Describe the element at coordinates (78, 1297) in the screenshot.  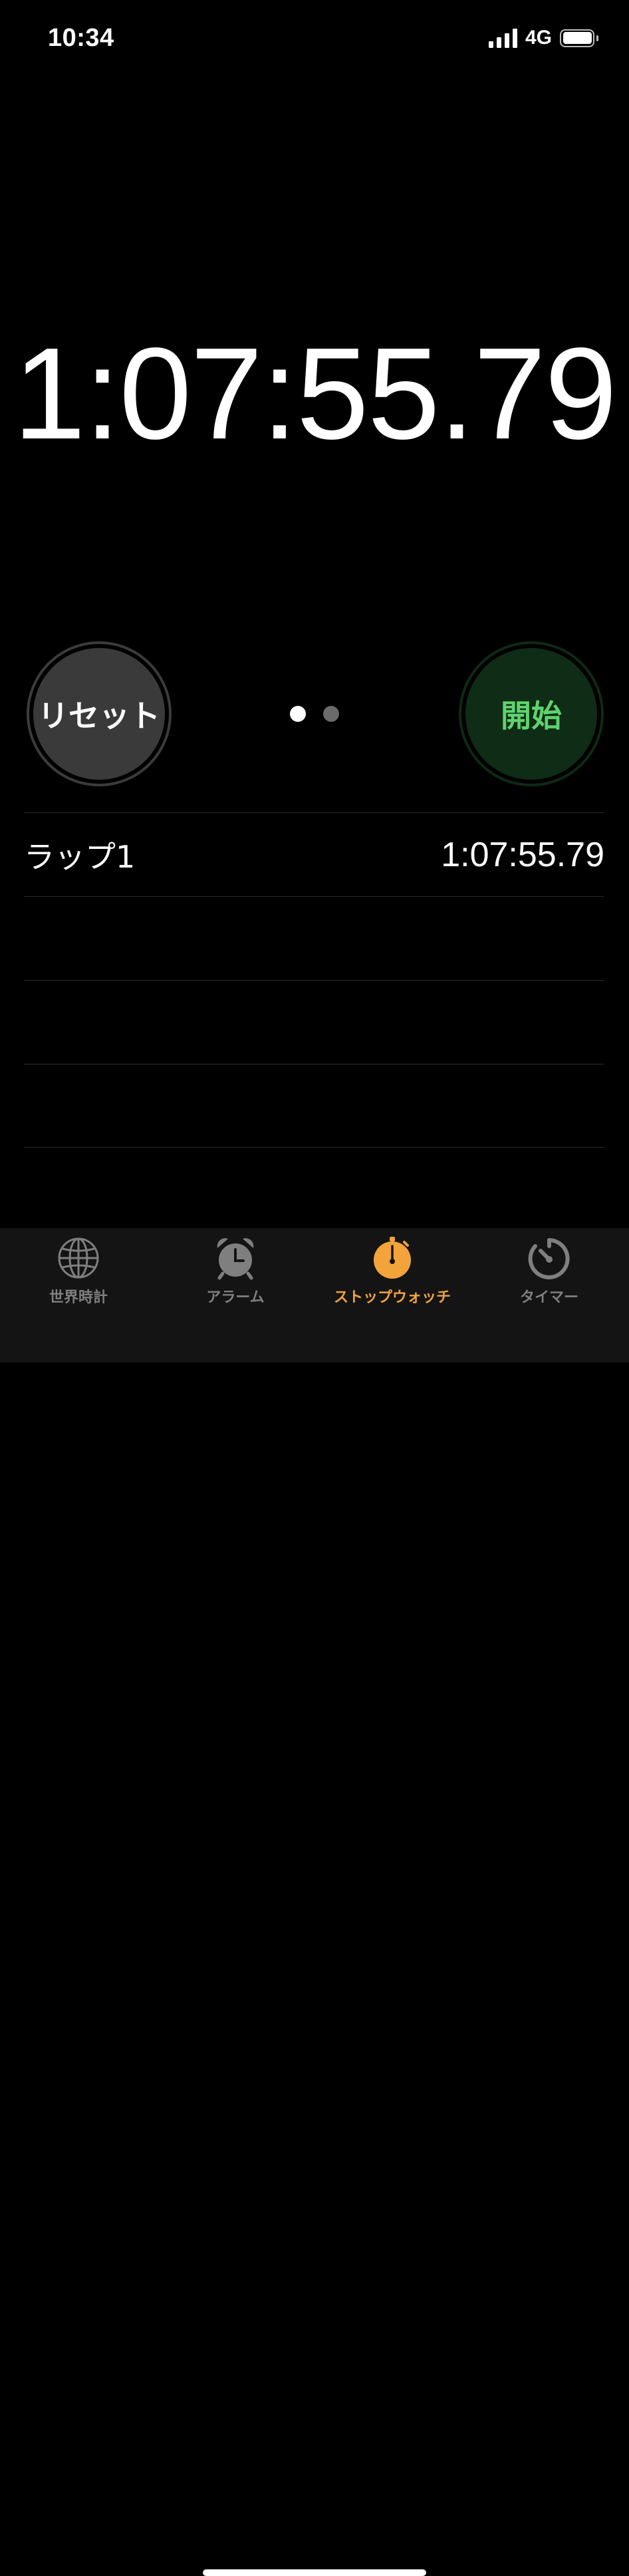
I see `tab-label: 世界時計` at that location.